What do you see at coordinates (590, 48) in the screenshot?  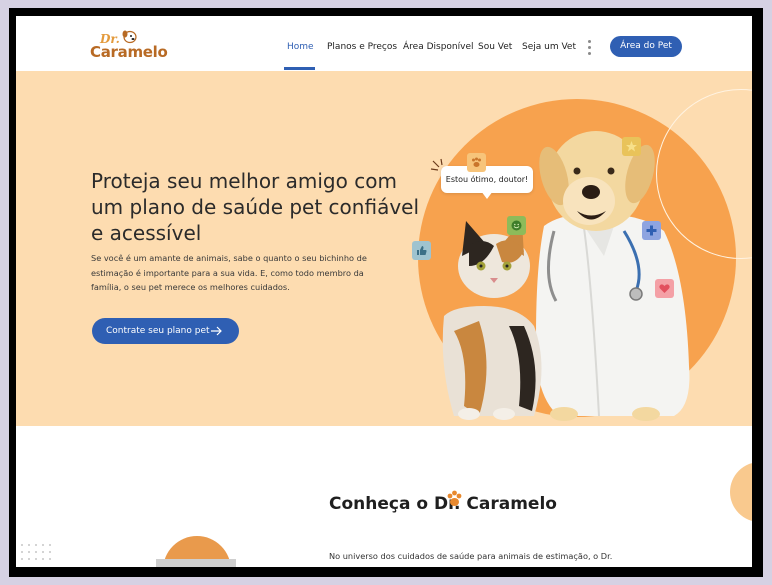 I see `kebab-menu-icon` at bounding box center [590, 48].